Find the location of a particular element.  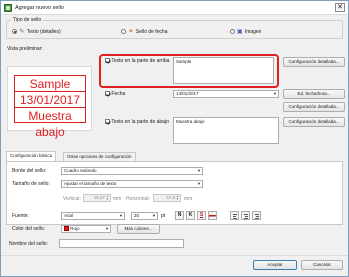

border-label: Borde del sello: is located at coordinates (29, 171).